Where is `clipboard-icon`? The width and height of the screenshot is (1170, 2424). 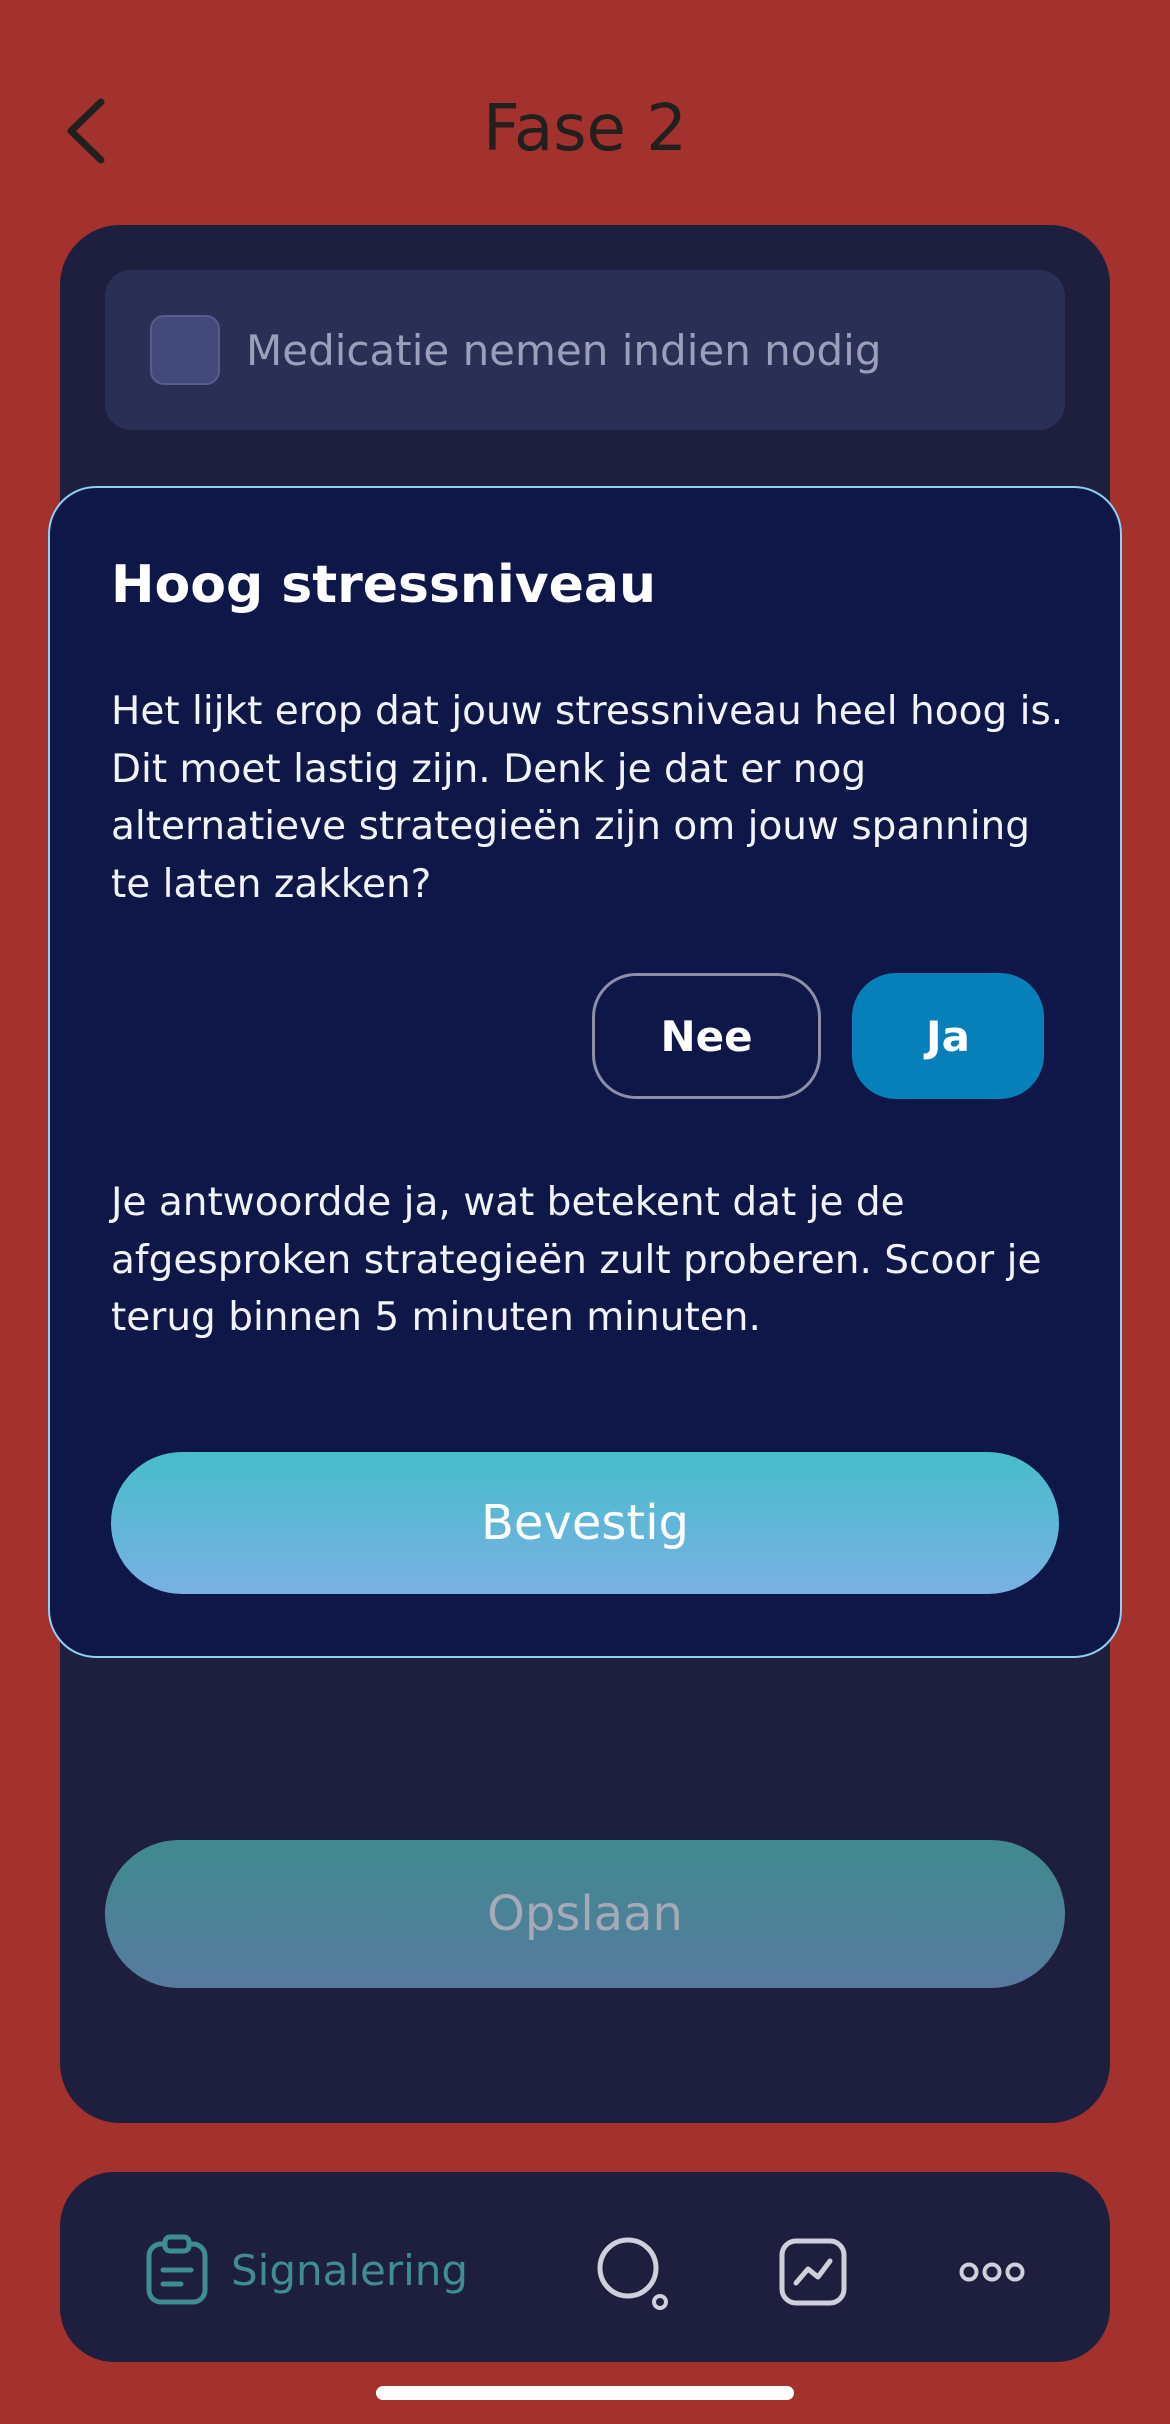 clipboard-icon is located at coordinates (177, 2269).